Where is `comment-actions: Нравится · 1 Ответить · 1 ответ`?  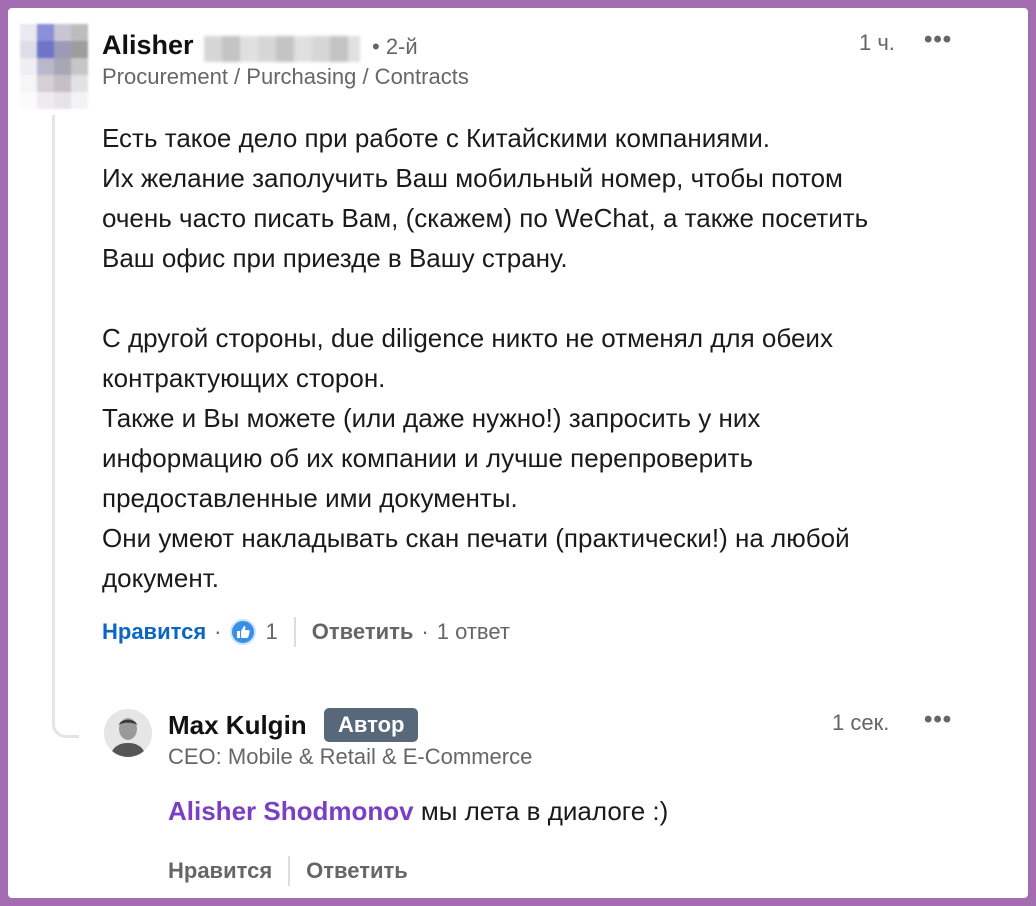 comment-actions: Нравится · 1 Ответить · 1 ответ is located at coordinates (306, 632).